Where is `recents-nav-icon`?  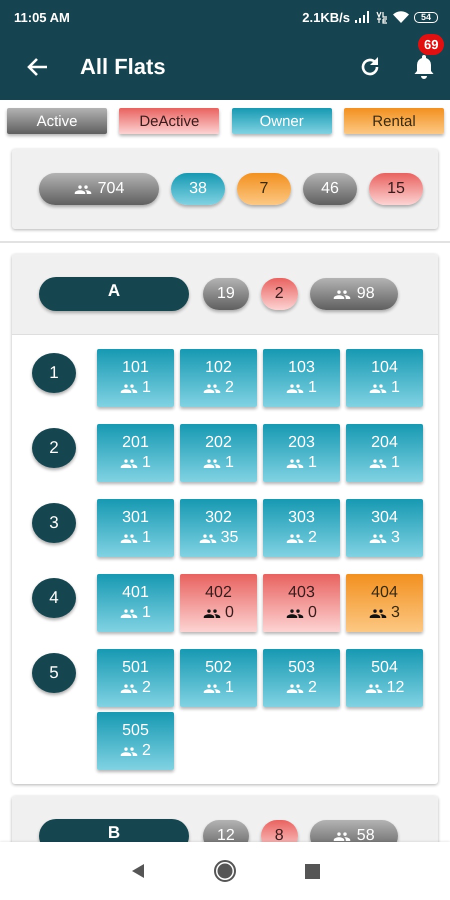 recents-nav-icon is located at coordinates (312, 871).